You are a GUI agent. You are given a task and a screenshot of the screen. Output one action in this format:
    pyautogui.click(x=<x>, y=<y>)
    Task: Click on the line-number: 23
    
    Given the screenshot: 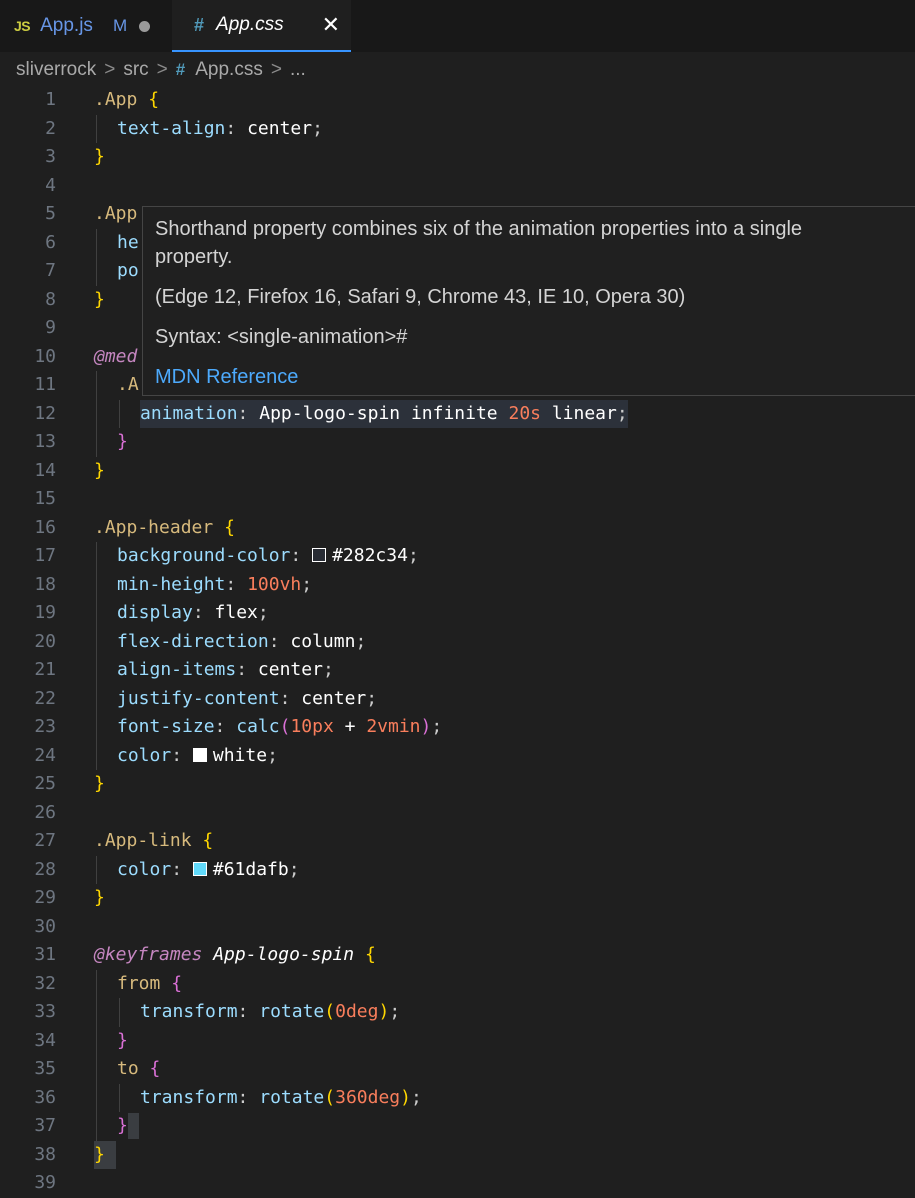 What is the action you would take?
    pyautogui.click(x=45, y=726)
    